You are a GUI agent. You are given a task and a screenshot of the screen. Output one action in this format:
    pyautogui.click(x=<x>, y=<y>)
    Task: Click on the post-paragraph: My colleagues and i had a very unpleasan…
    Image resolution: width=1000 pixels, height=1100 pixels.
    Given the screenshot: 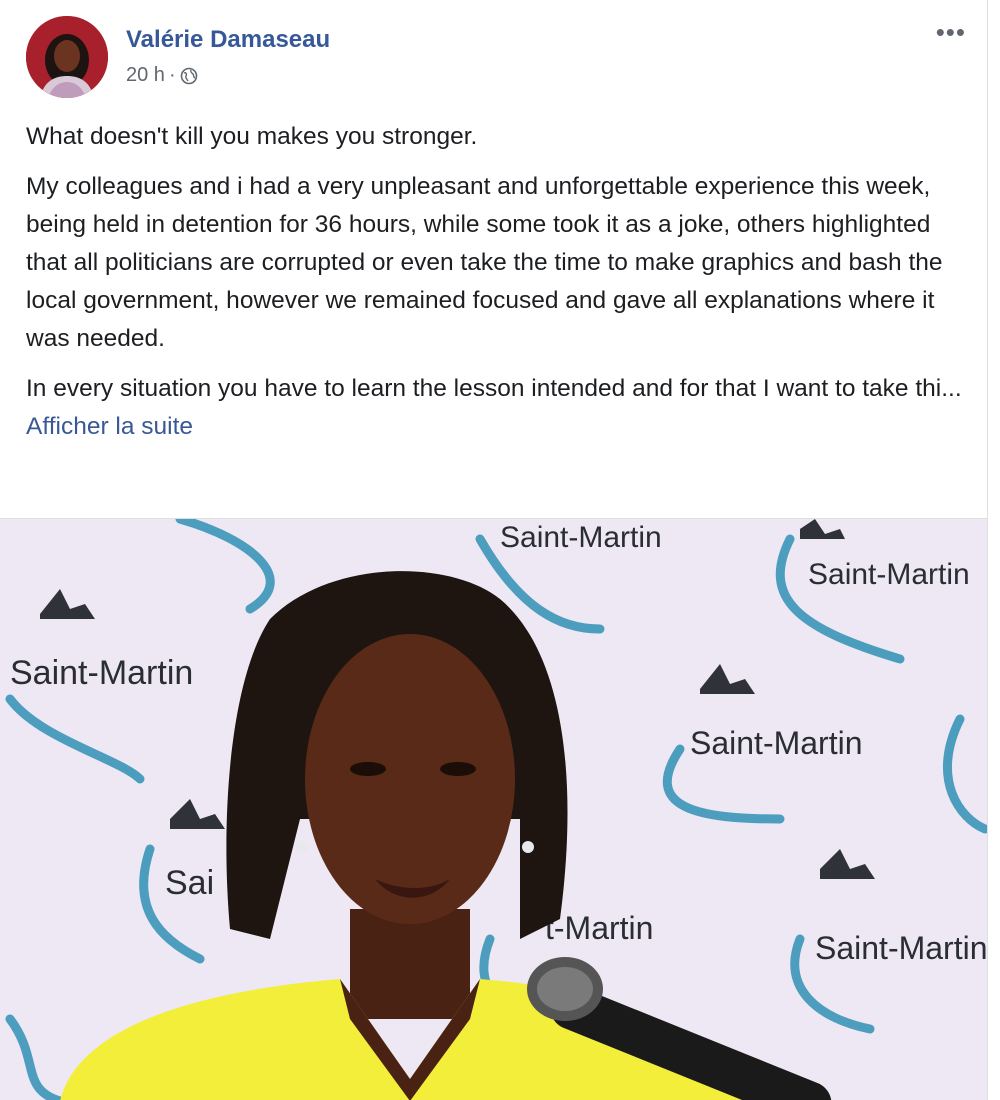 What is the action you would take?
    pyautogui.click(x=484, y=262)
    